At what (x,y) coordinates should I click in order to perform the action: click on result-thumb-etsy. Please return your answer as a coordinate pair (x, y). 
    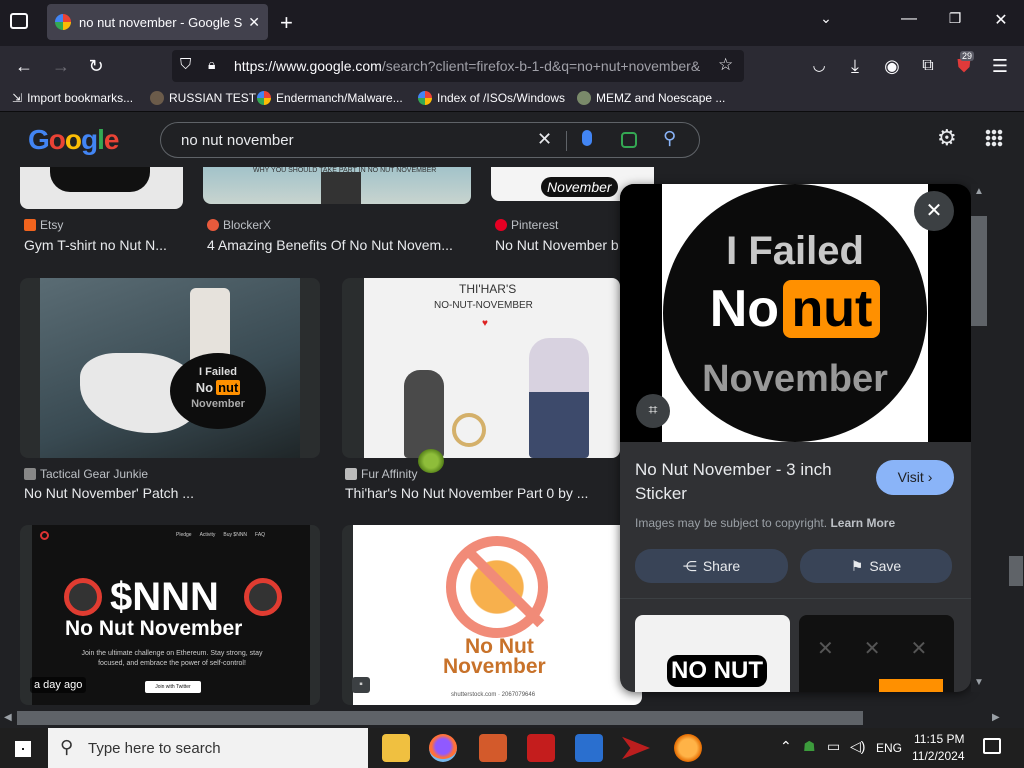
    Looking at the image, I should click on (101, 188).